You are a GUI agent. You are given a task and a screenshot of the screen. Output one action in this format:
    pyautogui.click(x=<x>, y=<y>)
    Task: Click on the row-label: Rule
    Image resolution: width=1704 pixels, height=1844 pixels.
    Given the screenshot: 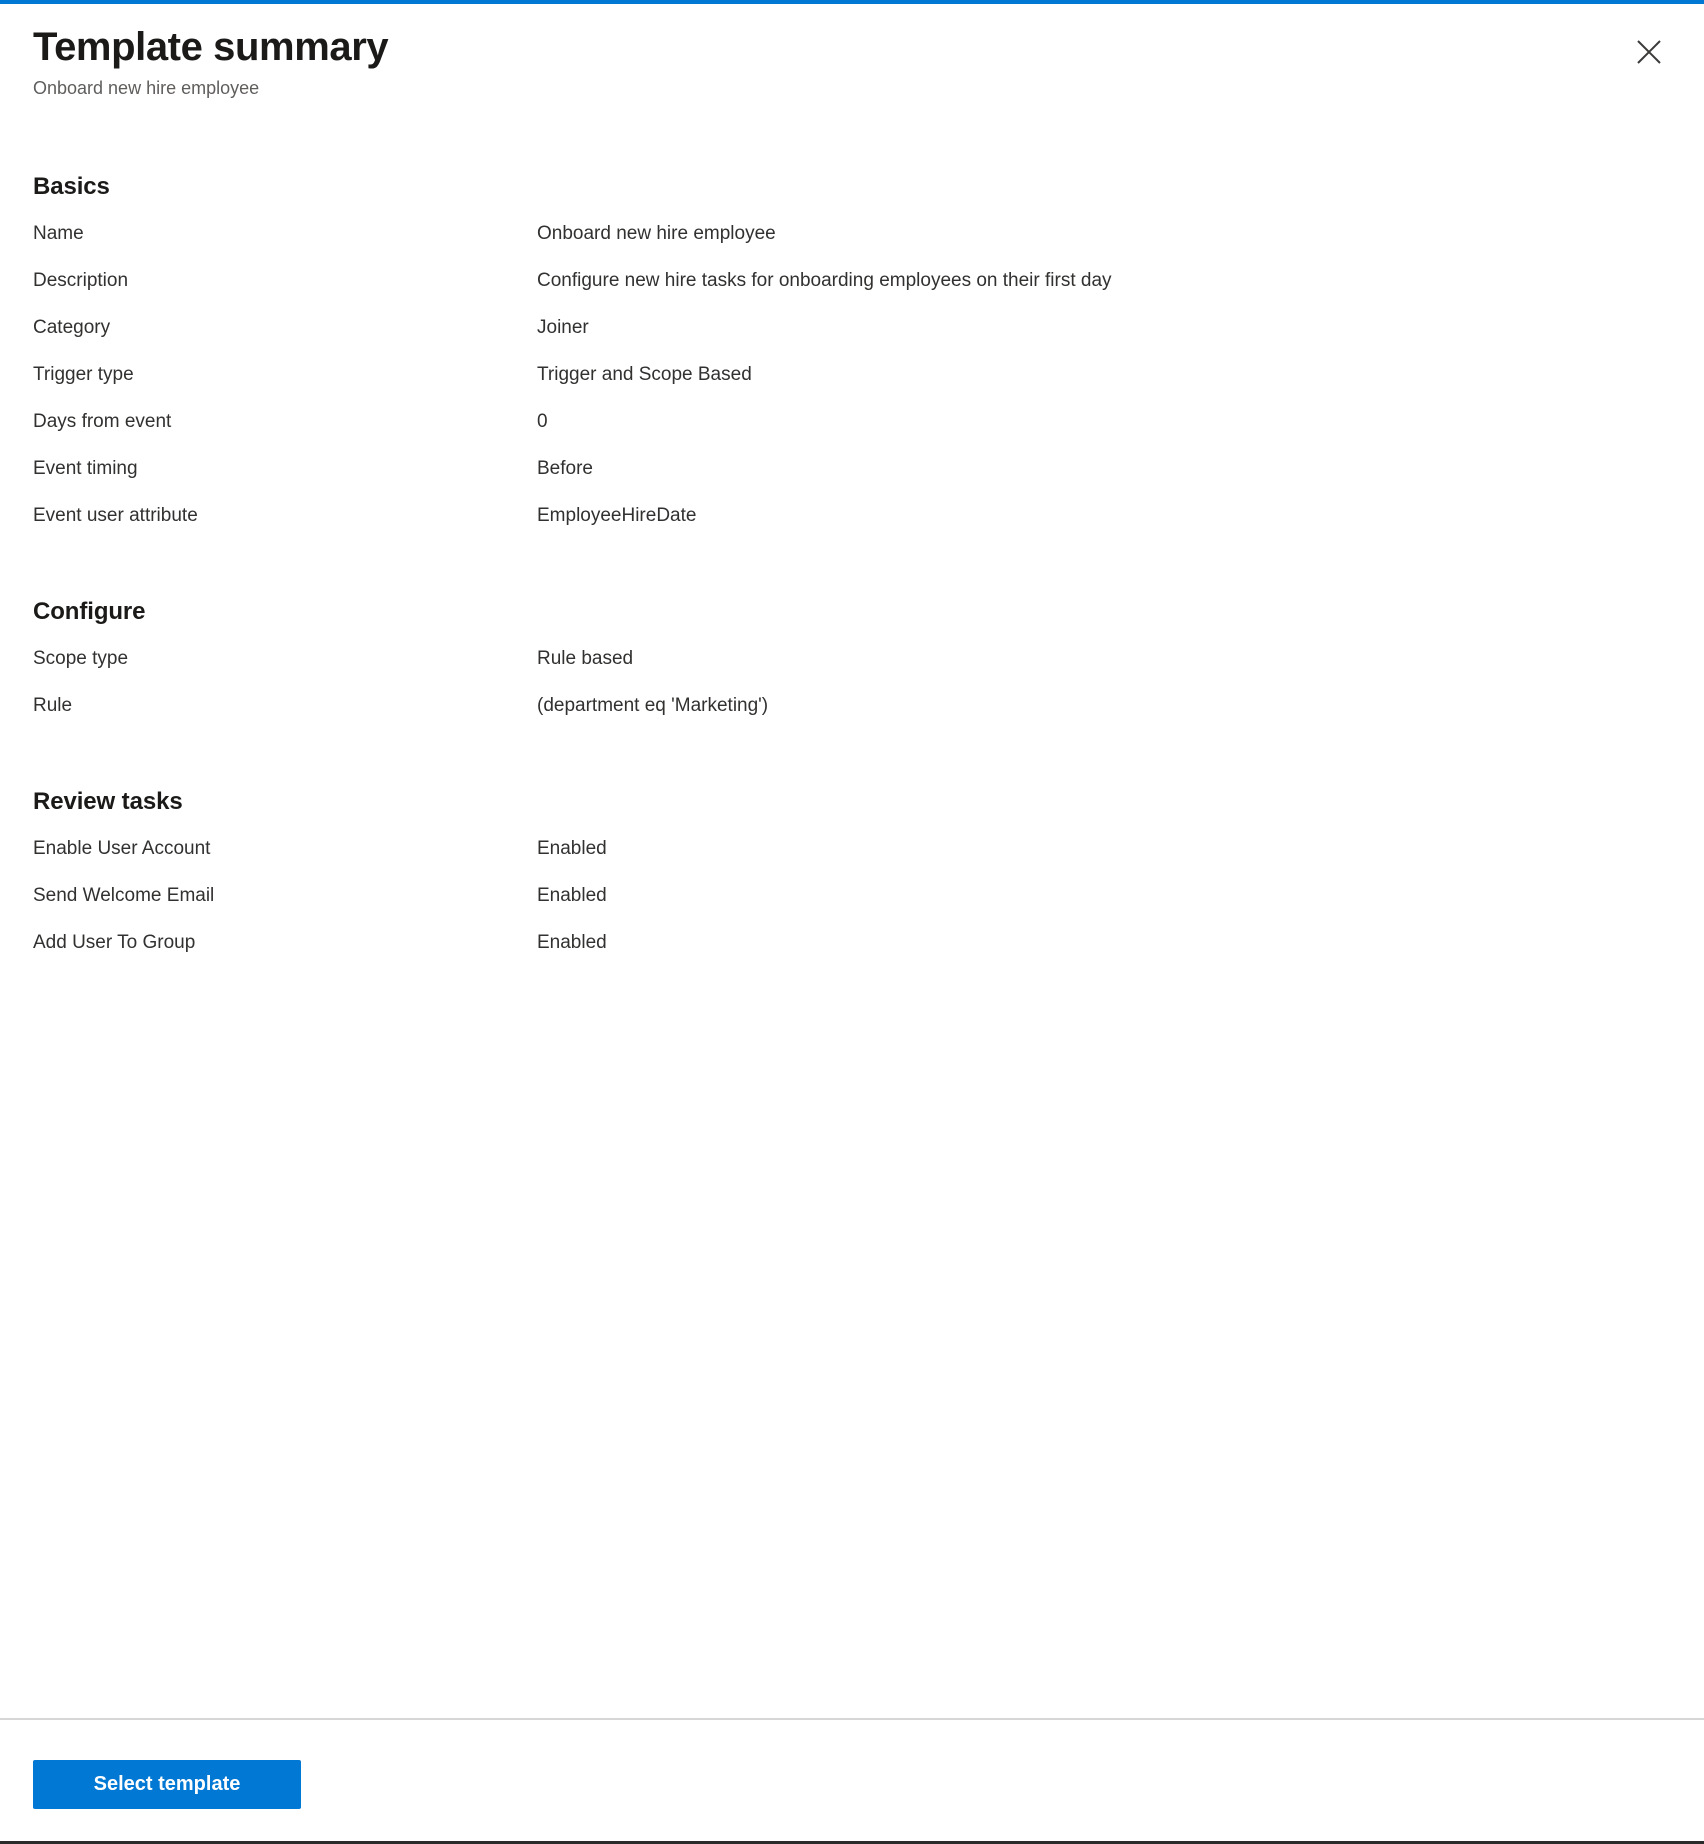 What is the action you would take?
    pyautogui.click(x=53, y=705)
    